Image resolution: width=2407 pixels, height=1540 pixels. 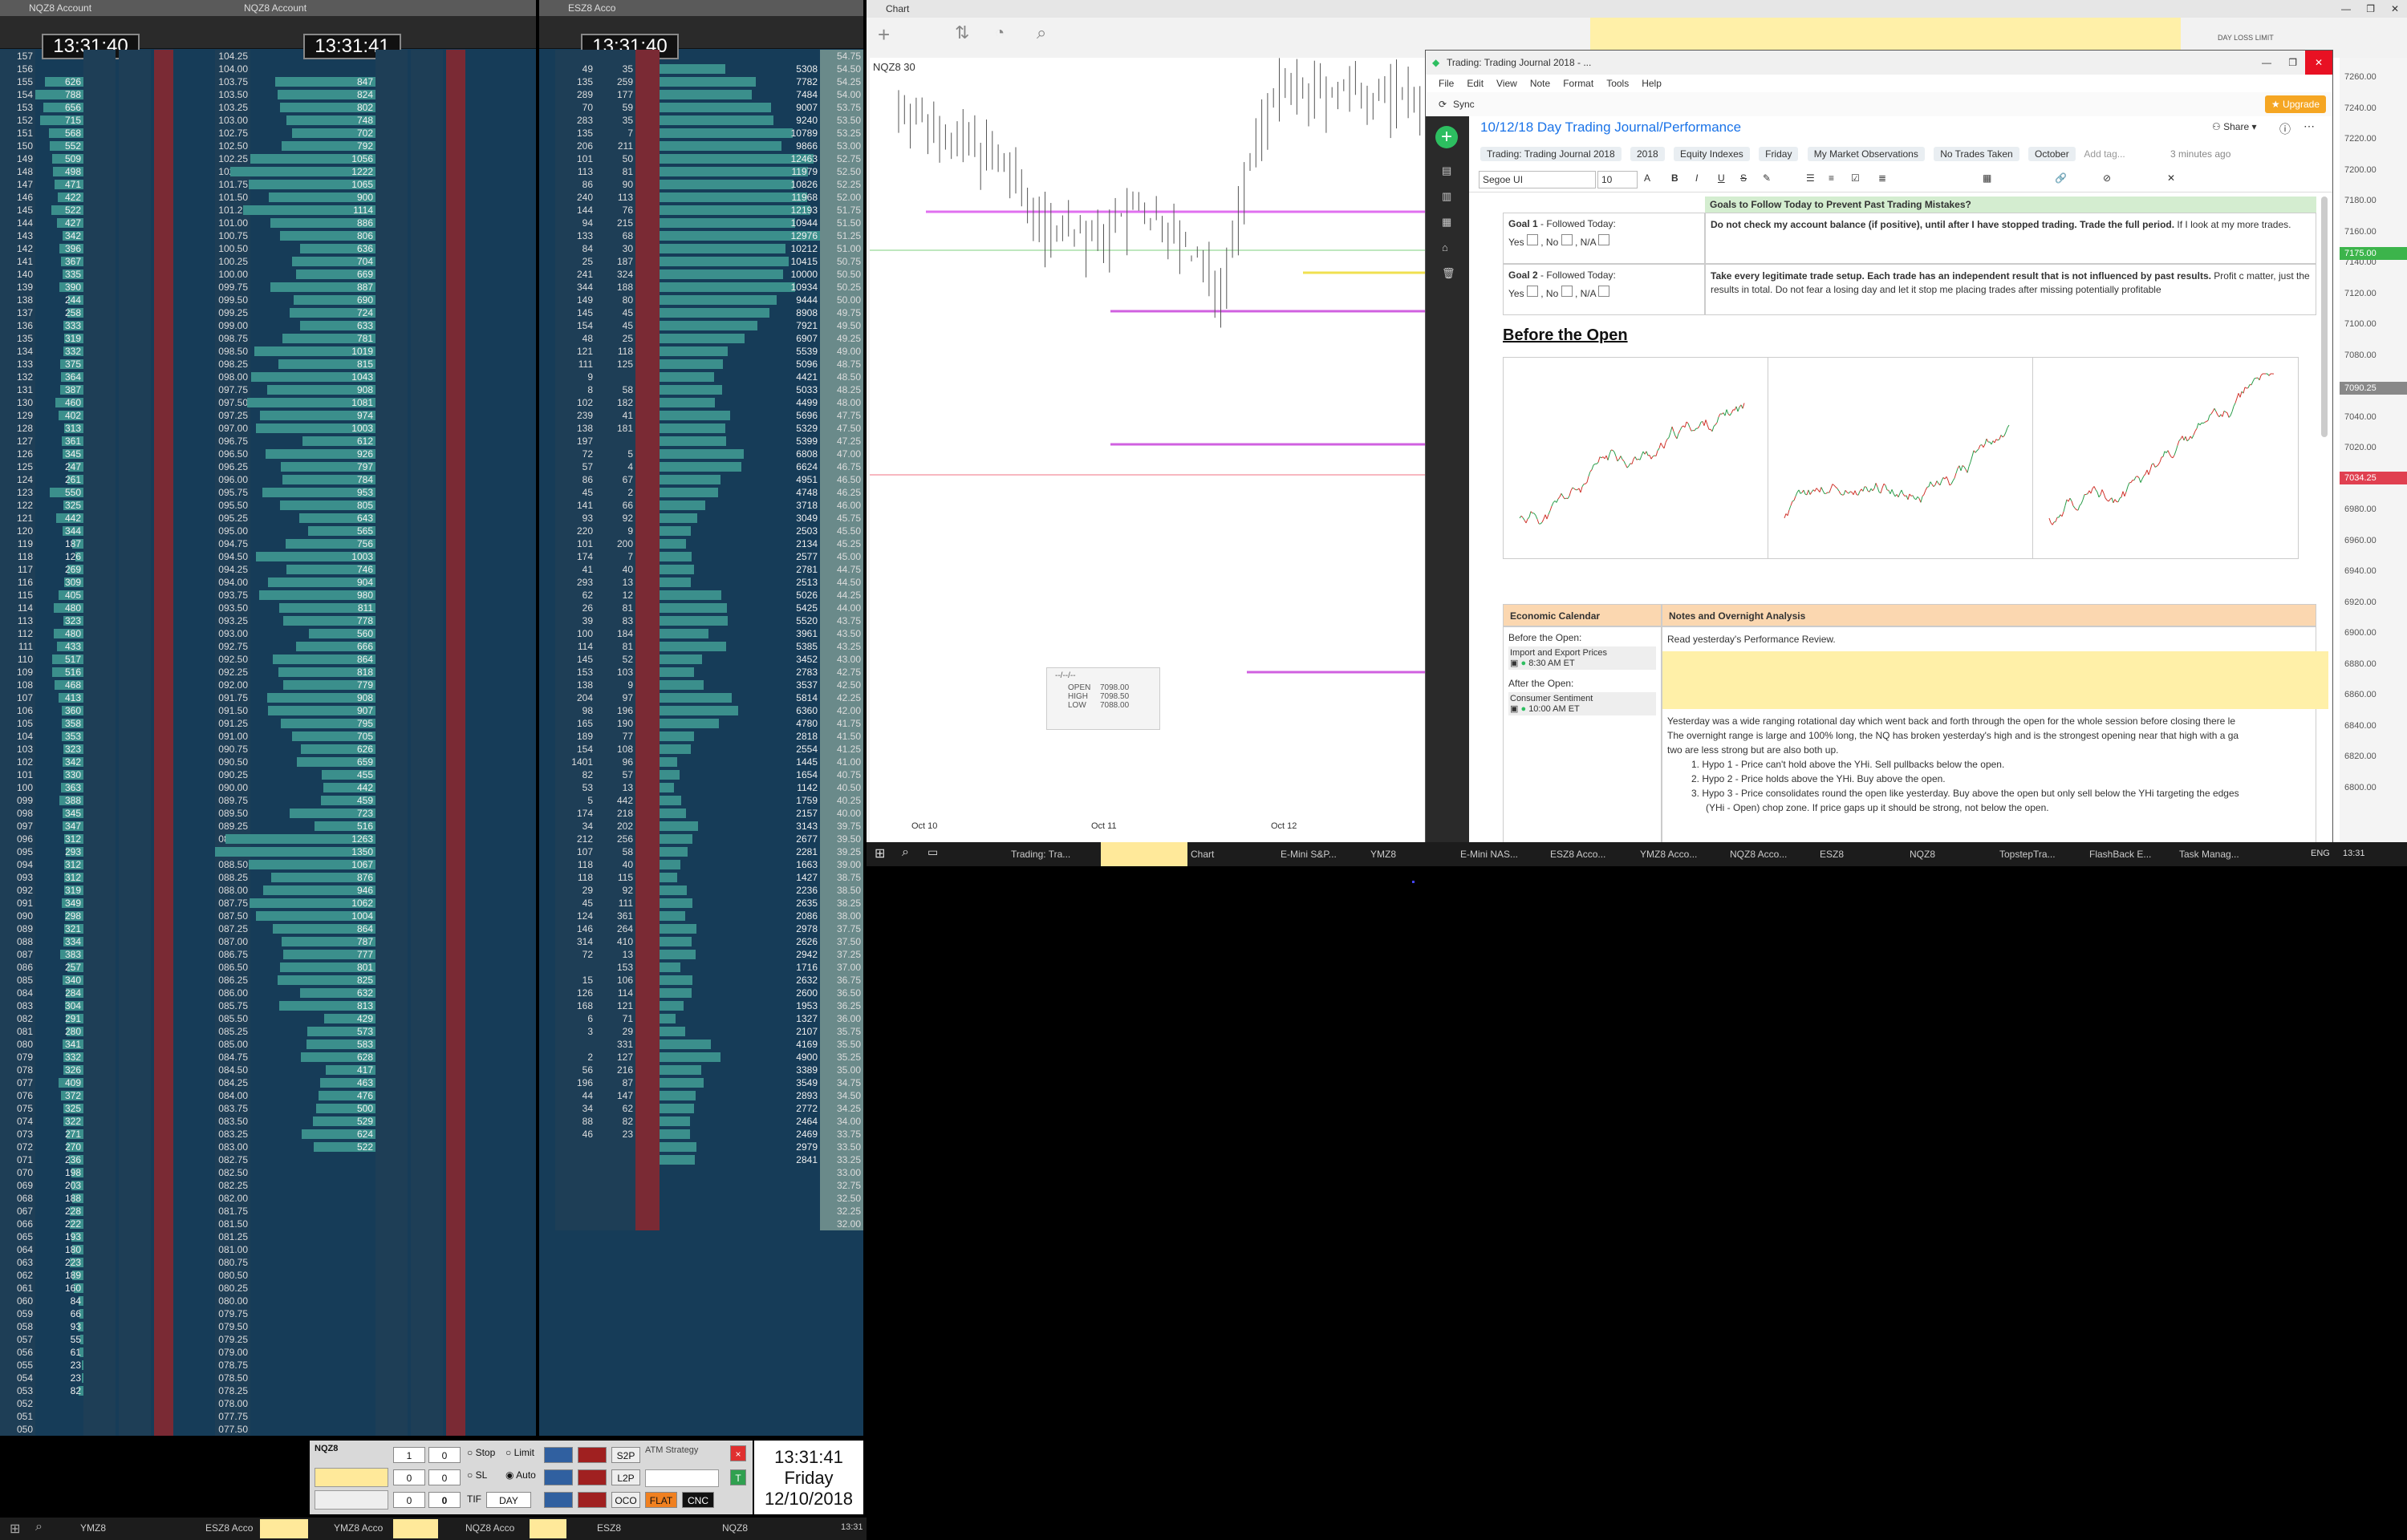 What do you see at coordinates (1578, 83) in the screenshot?
I see `menu-format: Format` at bounding box center [1578, 83].